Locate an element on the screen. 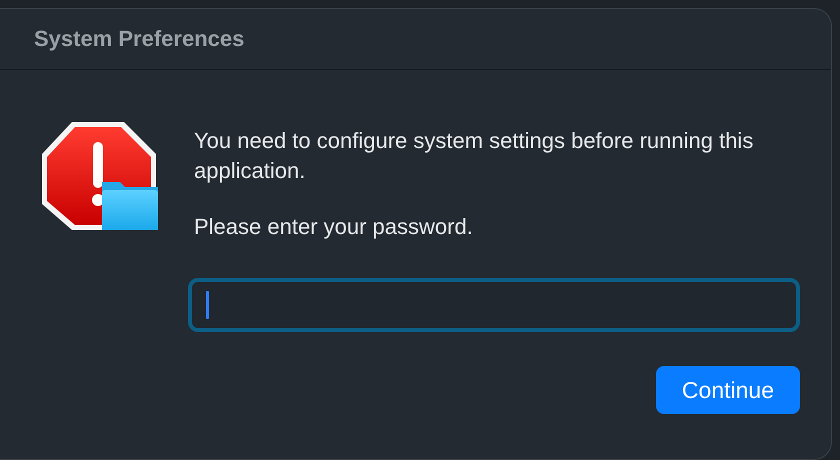 Image resolution: width=840 pixels, height=460 pixels. password-field is located at coordinates (494, 305).